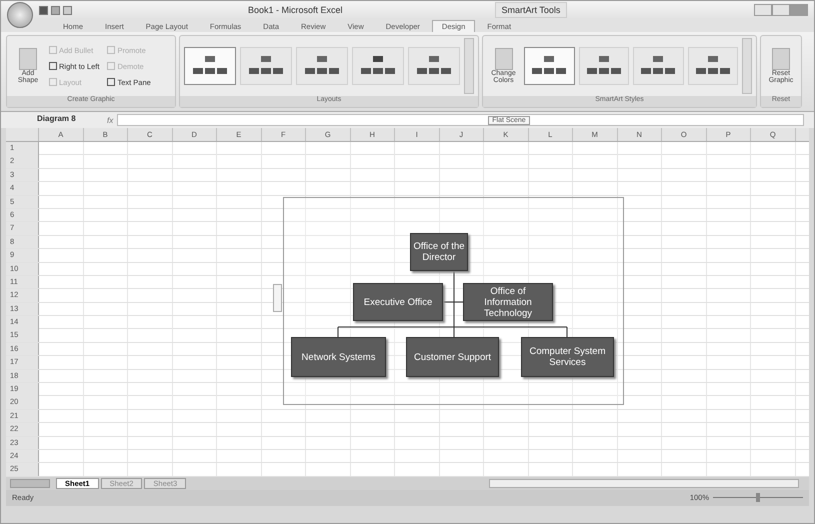 This screenshot has width=815, height=524. I want to click on org-chart-node: Computer System Services, so click(567, 357).